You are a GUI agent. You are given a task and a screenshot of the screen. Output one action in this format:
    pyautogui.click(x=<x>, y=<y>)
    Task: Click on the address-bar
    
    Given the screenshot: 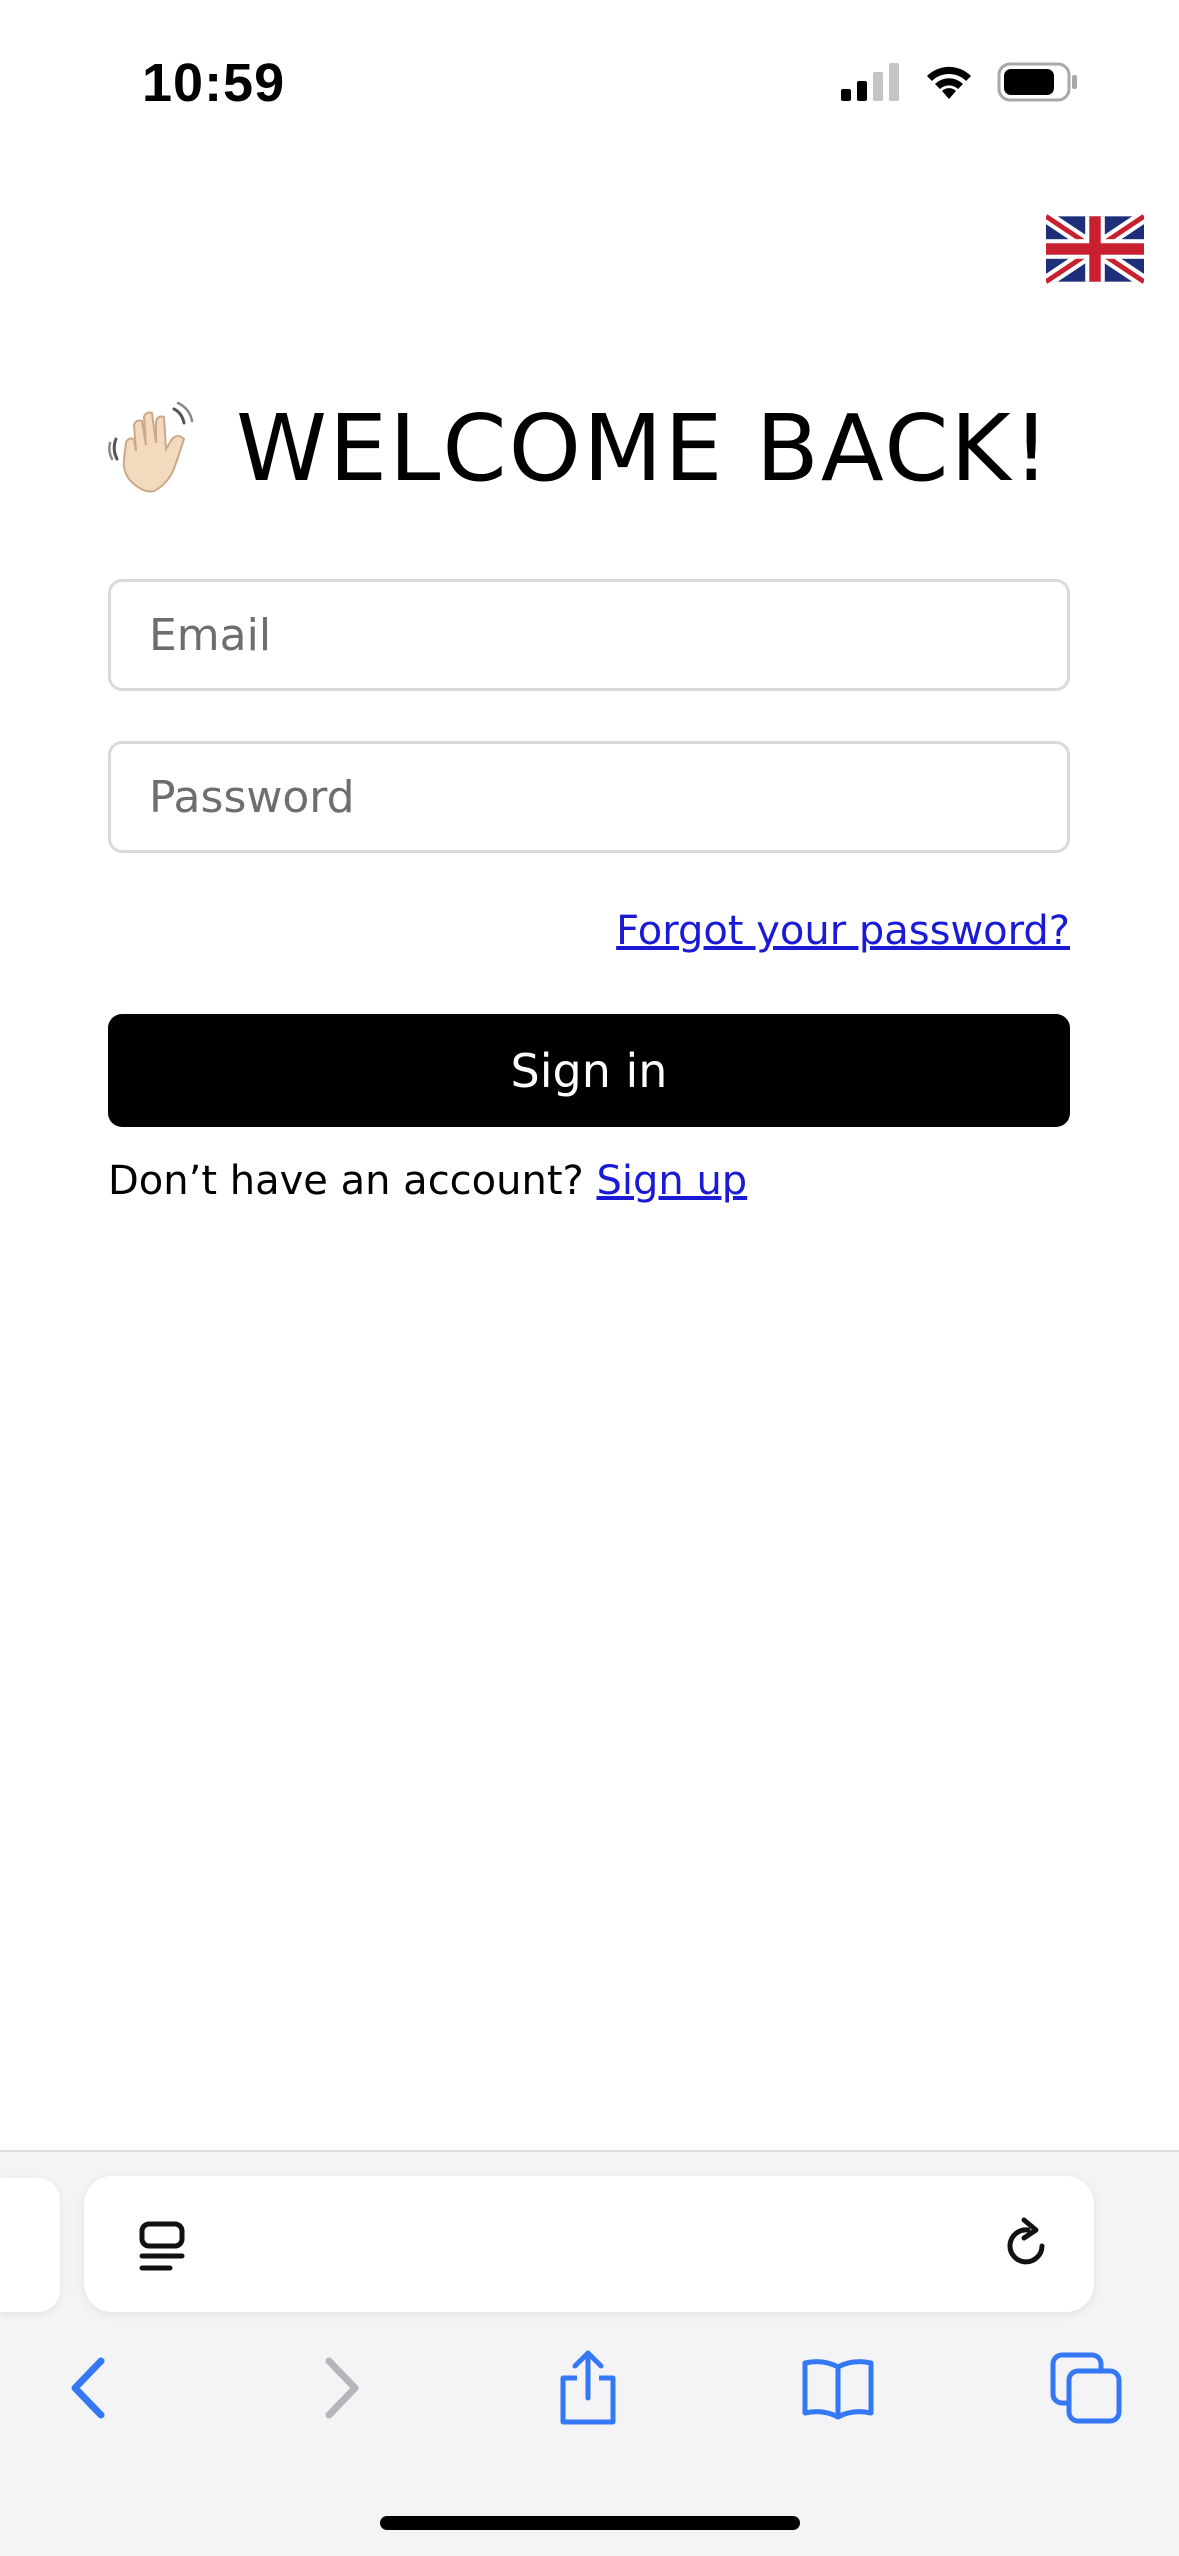 What is the action you would take?
    pyautogui.click(x=589, y=2244)
    